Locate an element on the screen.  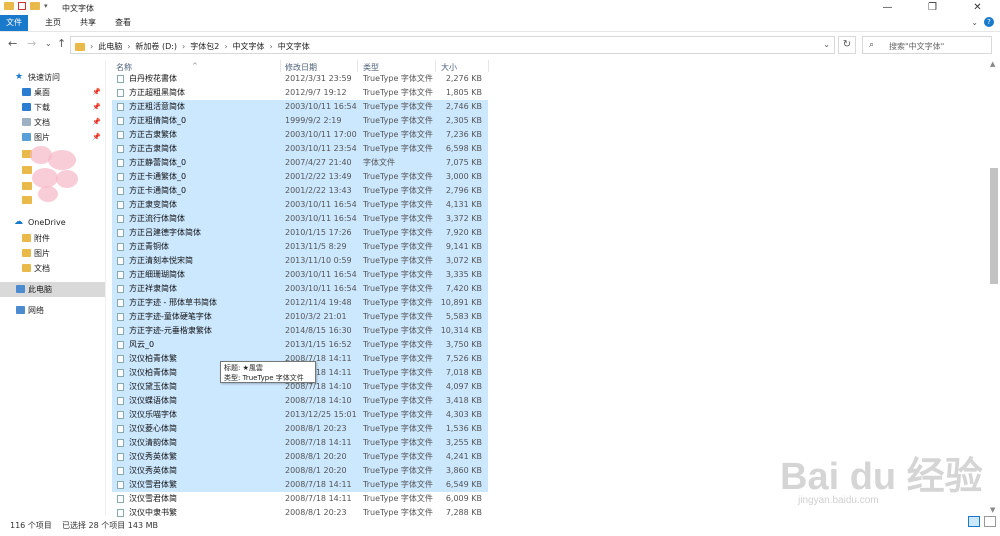
nav-item-downloads: 下载 📌 is located at coordinates (52, 107).